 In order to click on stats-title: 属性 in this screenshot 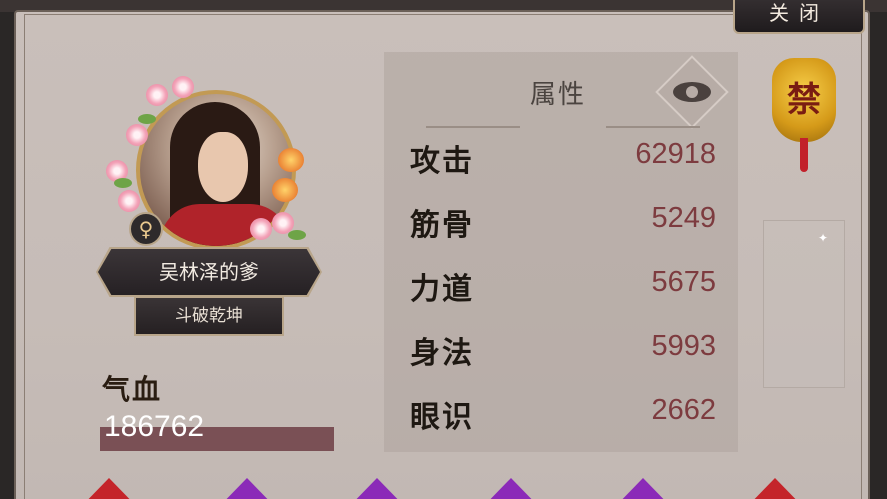, I will do `click(558, 95)`.